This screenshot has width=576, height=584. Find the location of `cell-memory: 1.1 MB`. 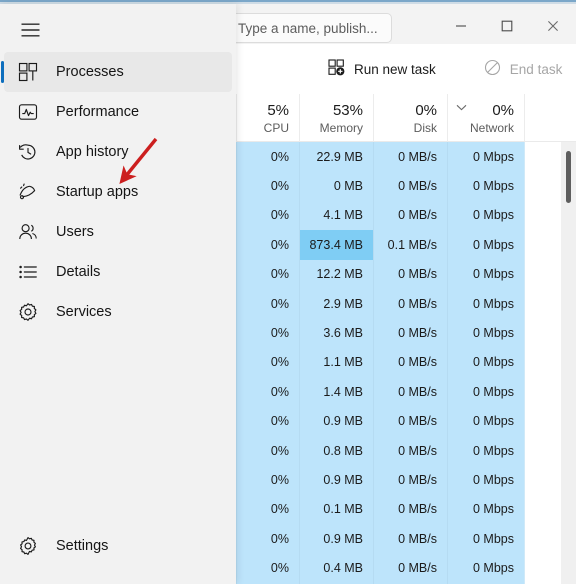

cell-memory: 1.1 MB is located at coordinates (336, 362).